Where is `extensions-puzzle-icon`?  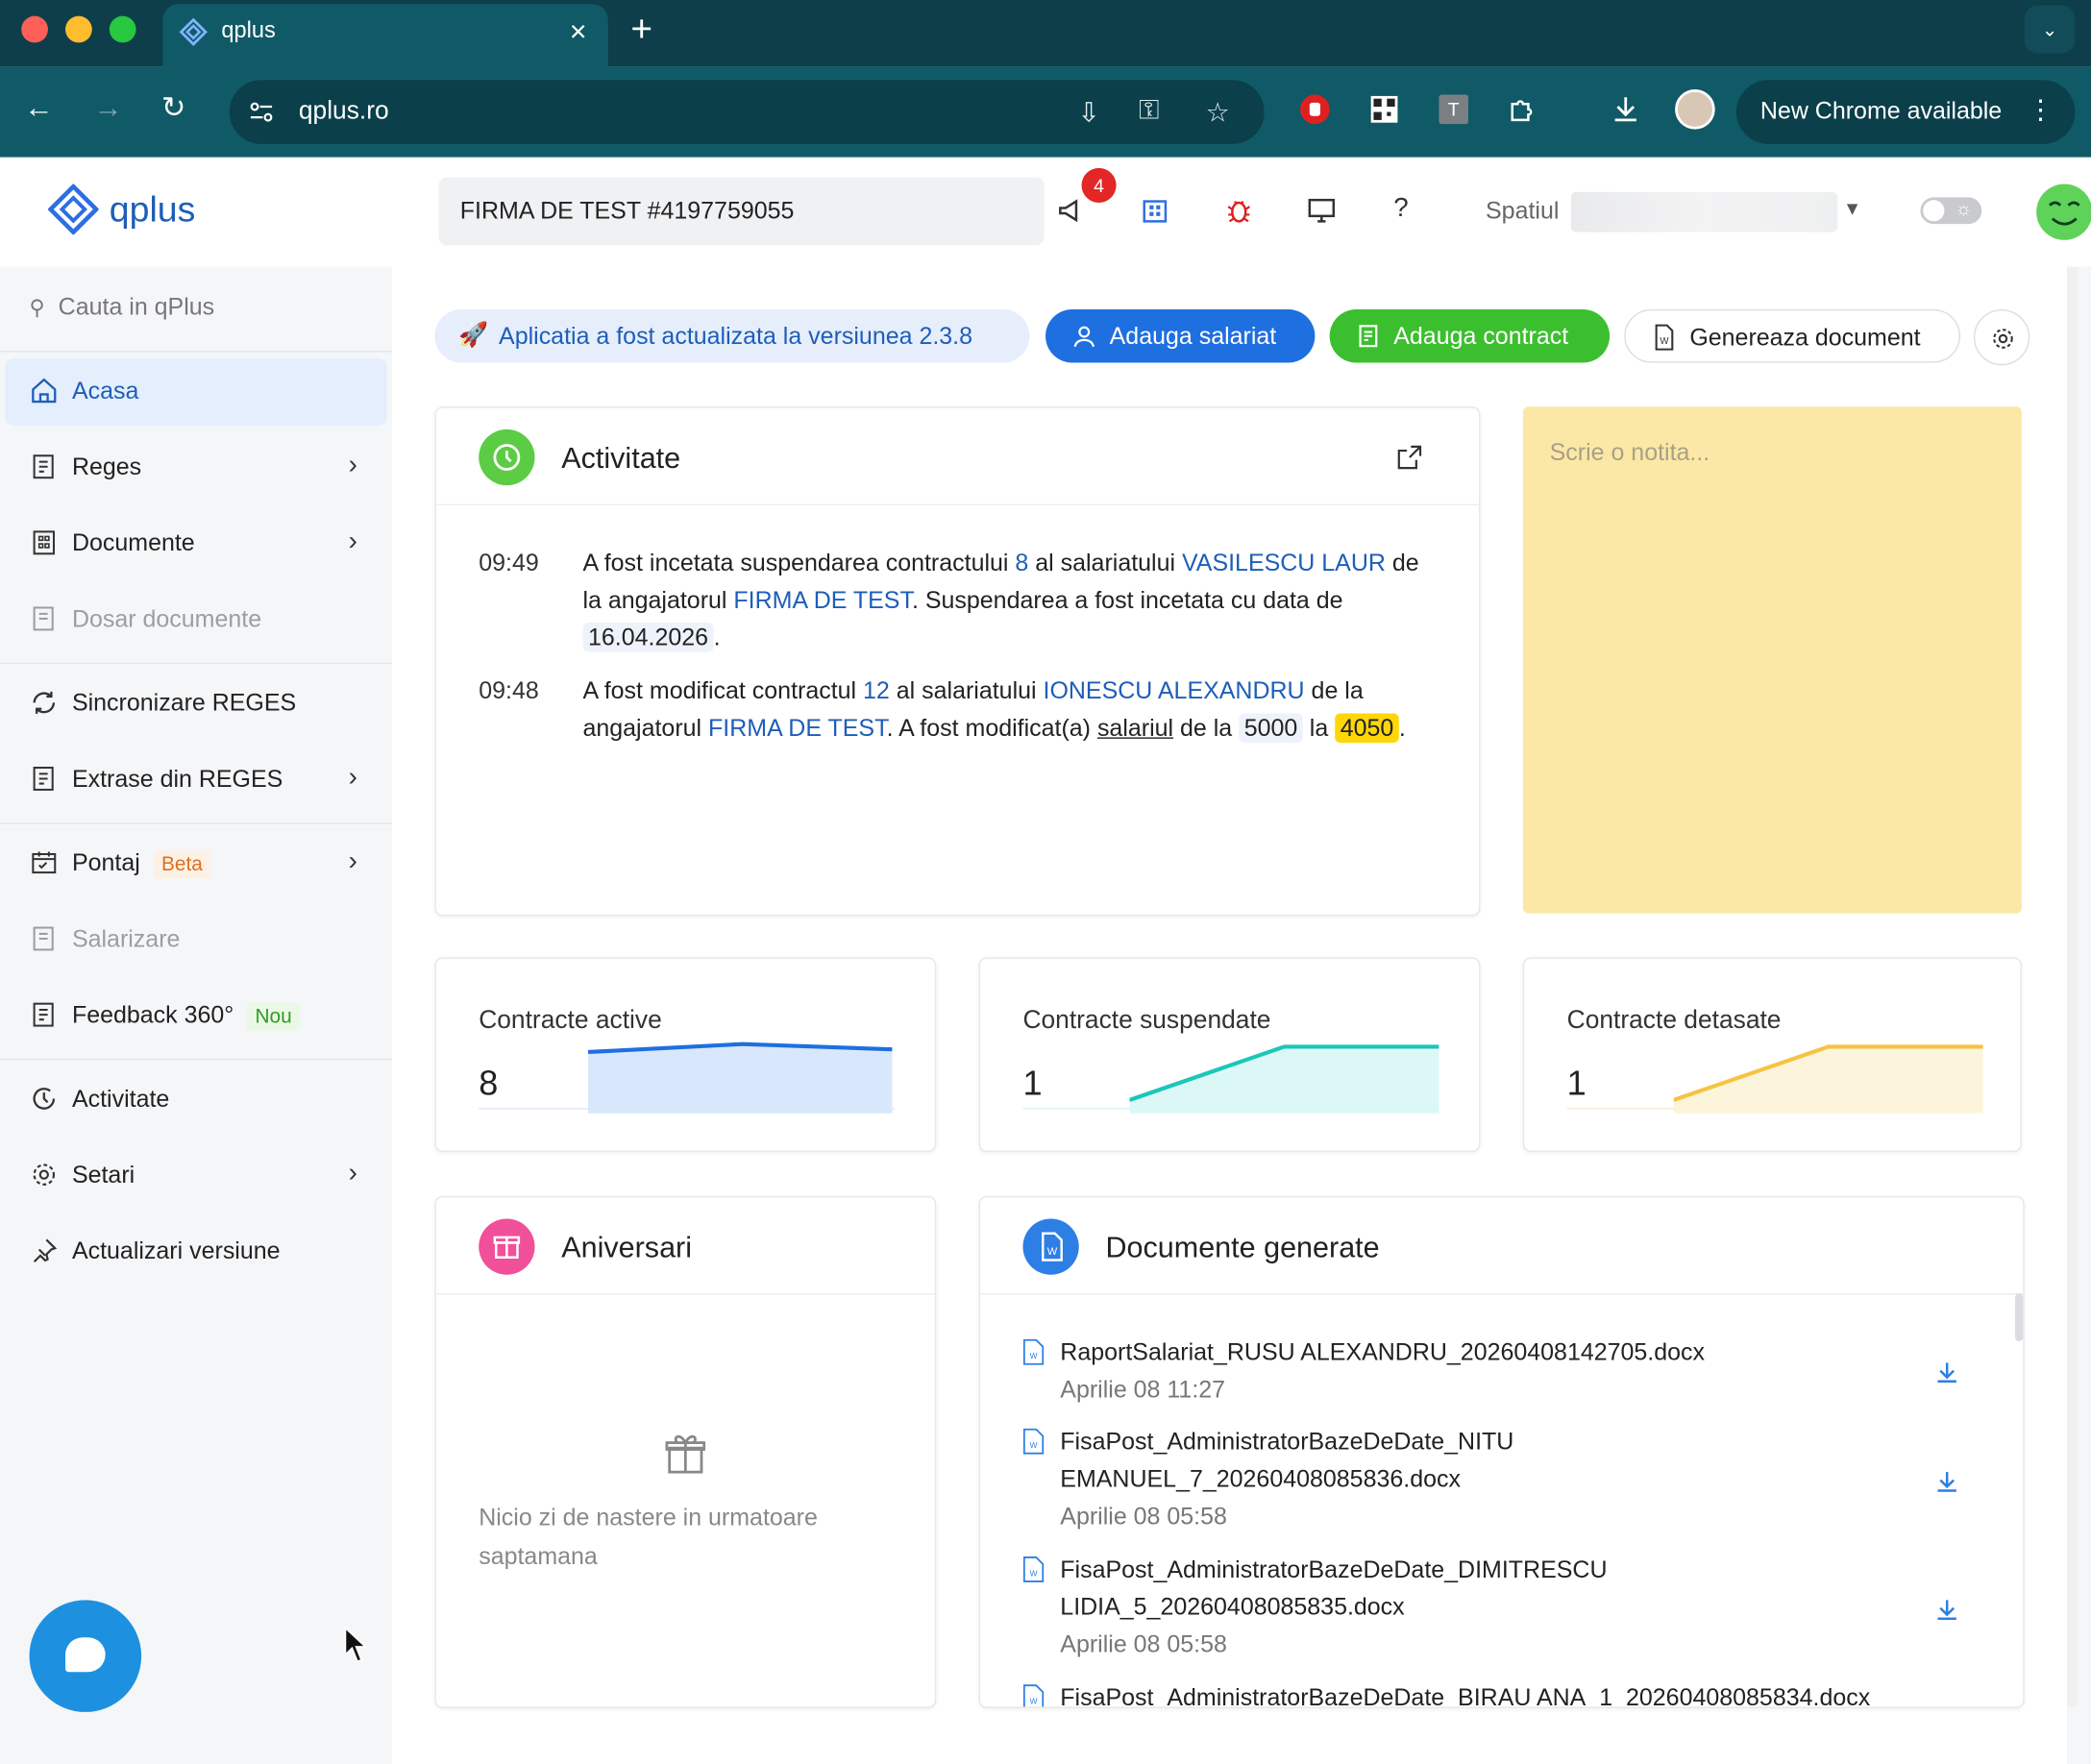
extensions-puzzle-icon is located at coordinates (1522, 109).